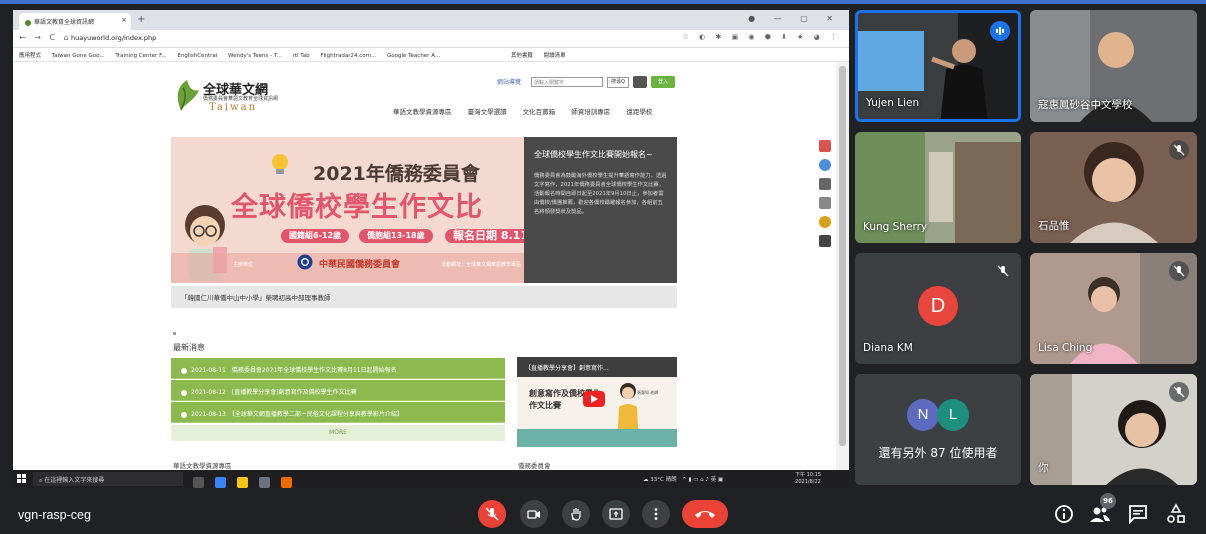  Describe the element at coordinates (1113, 187) in the screenshot. I see `participant-tile: 石品惟` at that location.